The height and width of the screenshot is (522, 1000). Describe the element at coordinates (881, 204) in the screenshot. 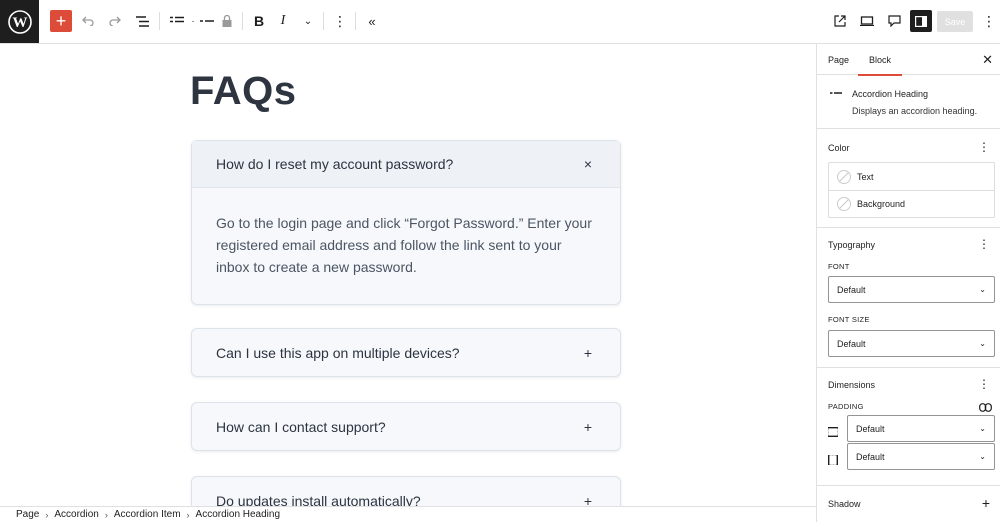

I see `color-item-label: Background` at that location.